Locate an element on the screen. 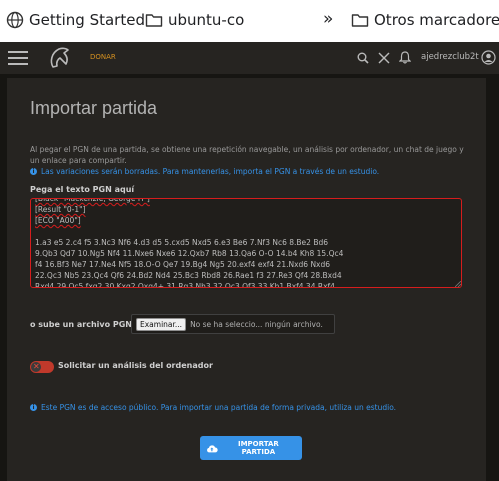  bookmark-label: Getting Started is located at coordinates (87, 20).